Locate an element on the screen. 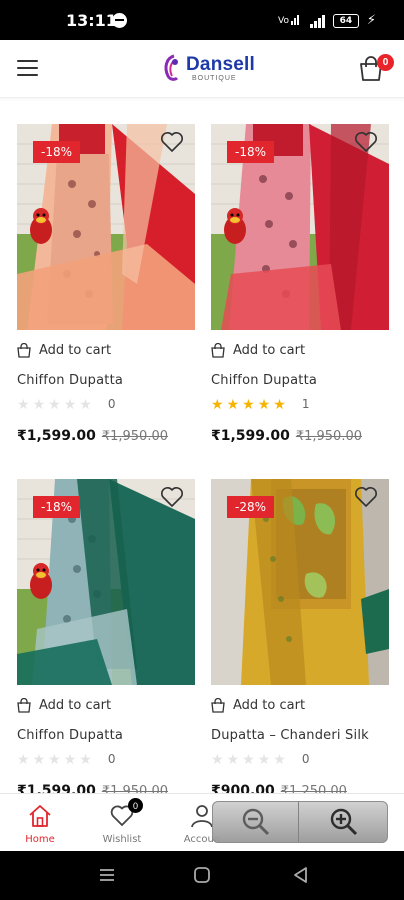  zoom-out-icon is located at coordinates (255, 822).